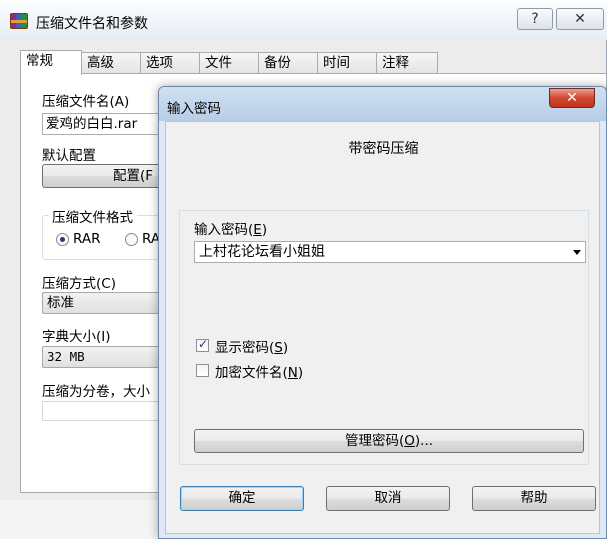 The image size is (607, 539). Describe the element at coordinates (383, 149) in the screenshot. I see `dialog-heading: 带密码压缩` at that location.